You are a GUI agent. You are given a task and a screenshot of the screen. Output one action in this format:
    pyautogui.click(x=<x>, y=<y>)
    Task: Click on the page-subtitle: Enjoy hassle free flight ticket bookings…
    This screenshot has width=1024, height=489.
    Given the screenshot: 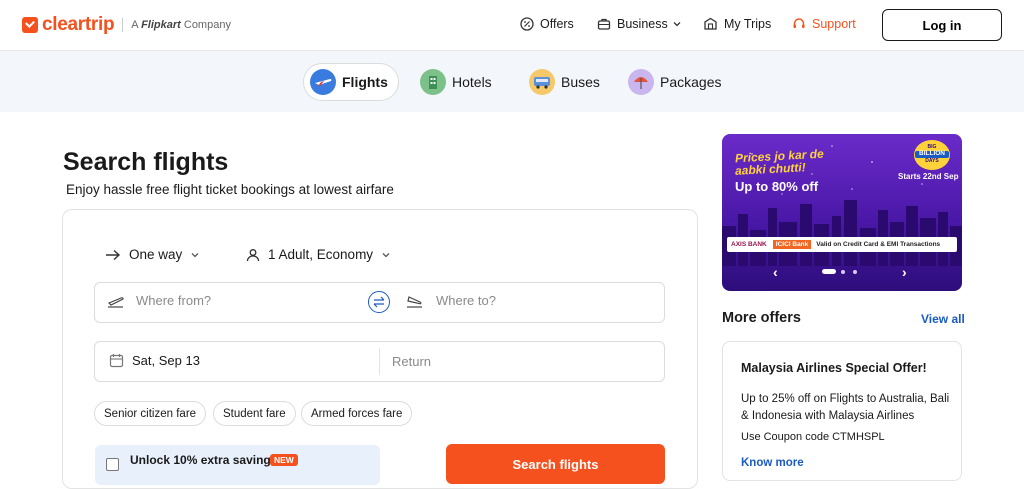 What is the action you would take?
    pyautogui.click(x=230, y=189)
    